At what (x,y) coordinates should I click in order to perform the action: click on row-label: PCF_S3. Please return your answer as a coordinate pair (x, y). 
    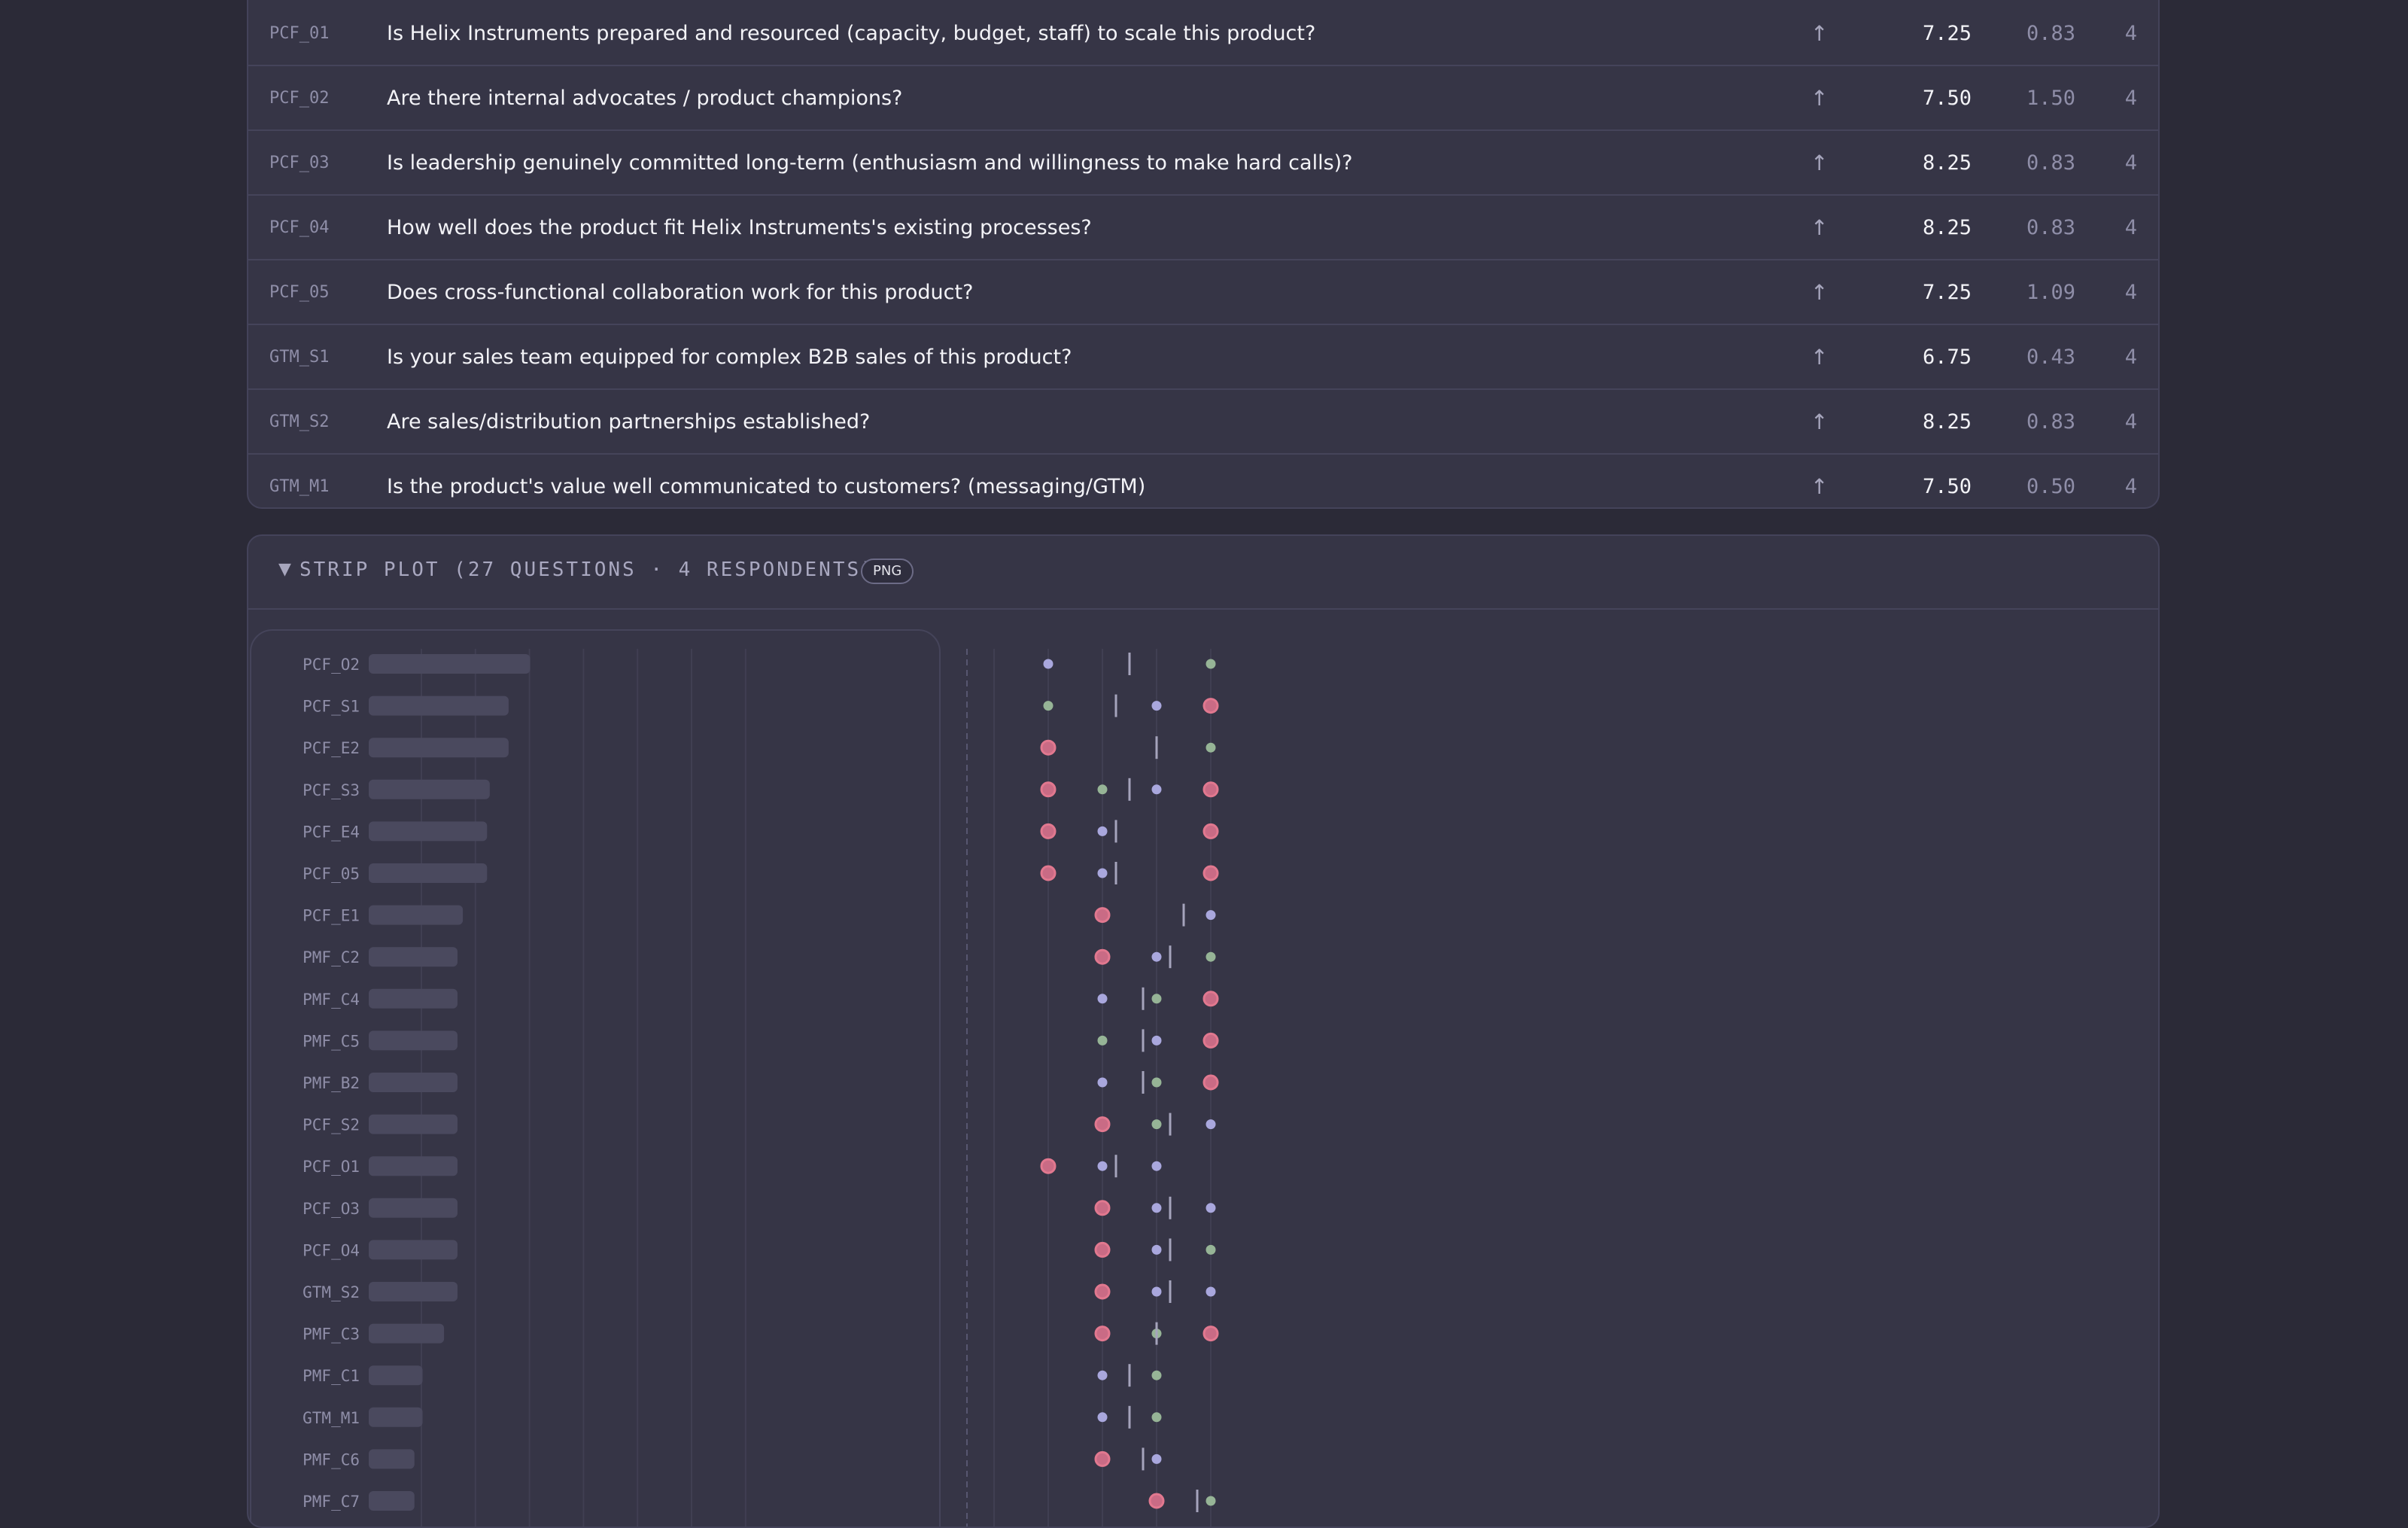
    Looking at the image, I should click on (331, 790).